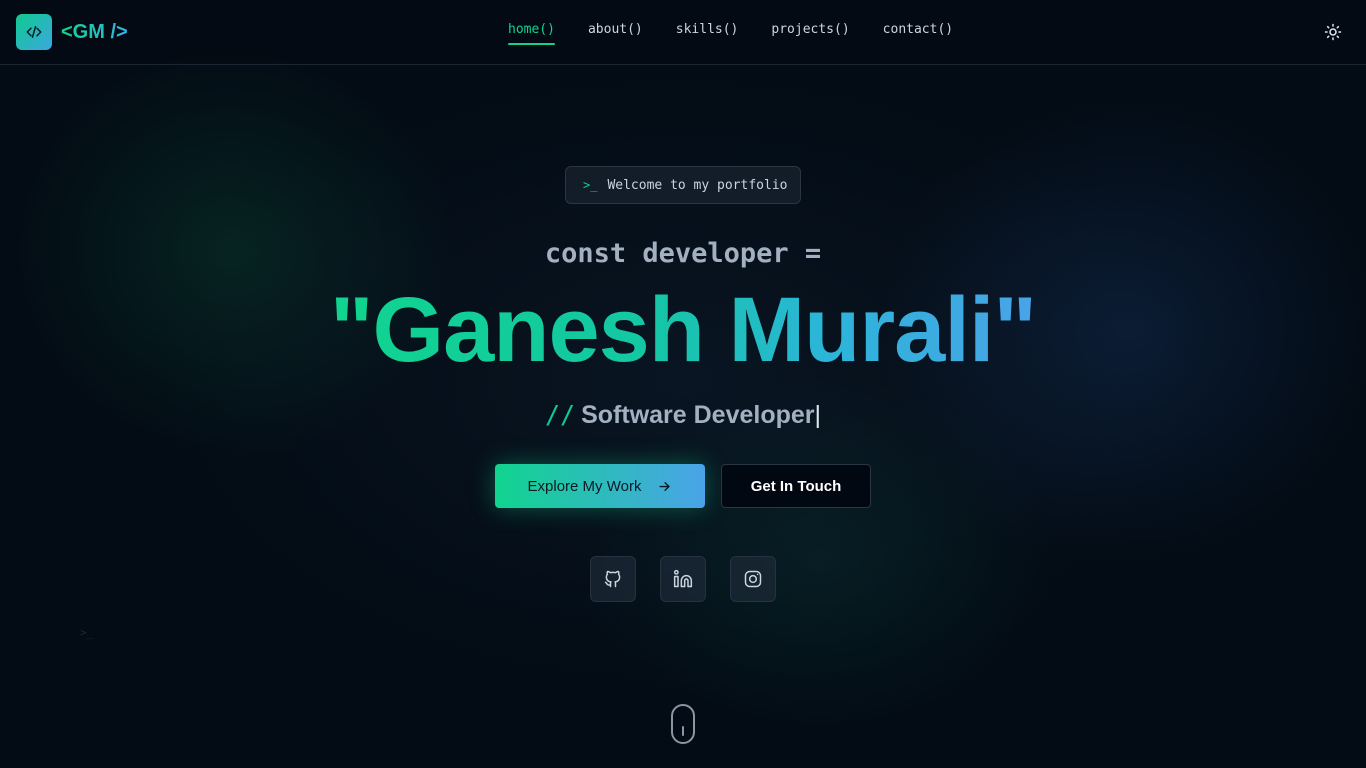  I want to click on faint-terminal-glyph: >_, so click(87, 632).